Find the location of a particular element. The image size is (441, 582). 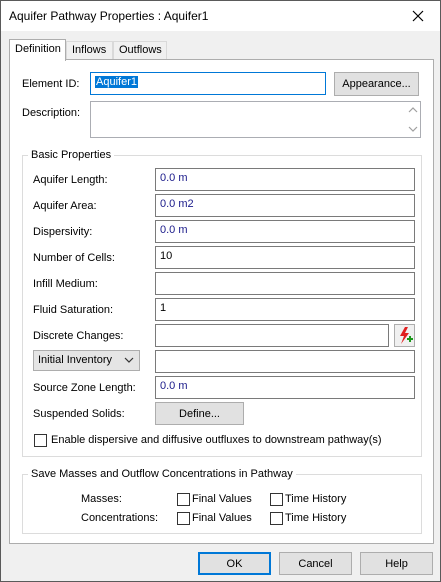

conc-time-history-checkbox is located at coordinates (276, 518).